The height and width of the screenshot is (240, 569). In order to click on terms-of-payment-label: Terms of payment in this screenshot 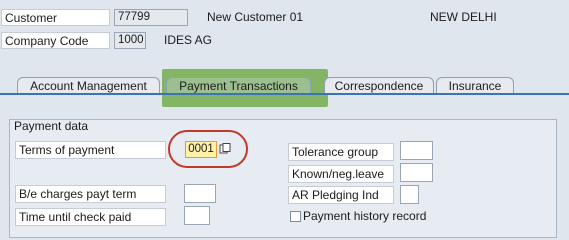, I will do `click(90, 150)`.